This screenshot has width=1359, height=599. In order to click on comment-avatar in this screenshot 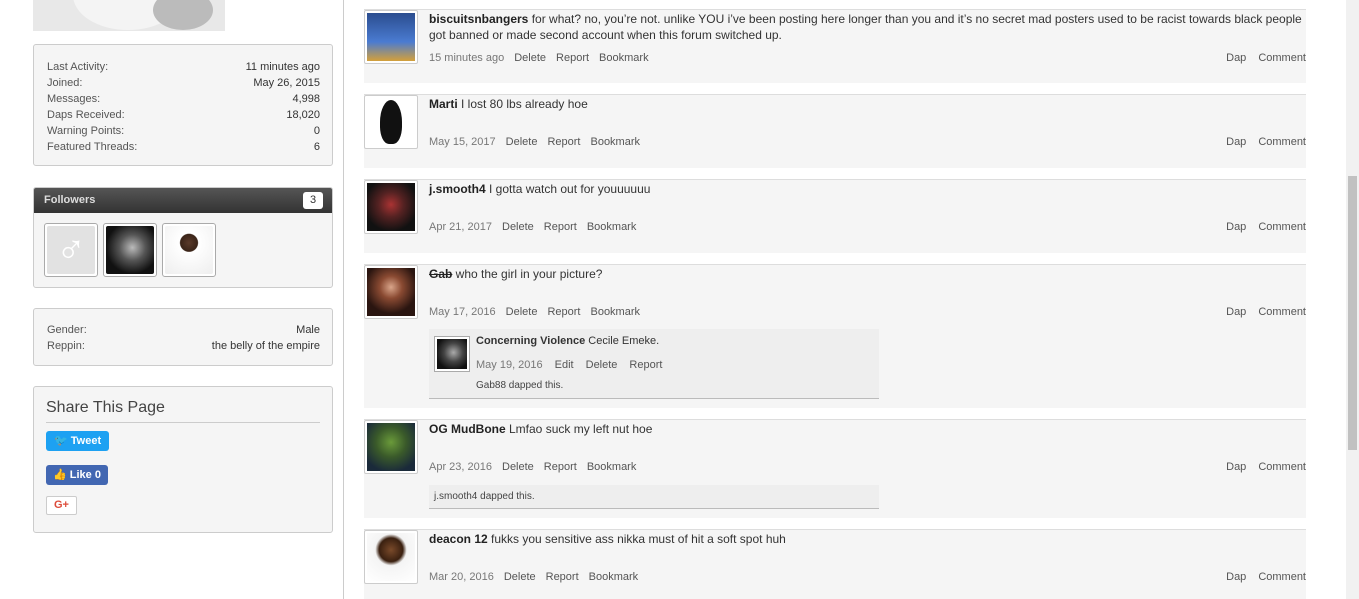, I will do `click(452, 354)`.